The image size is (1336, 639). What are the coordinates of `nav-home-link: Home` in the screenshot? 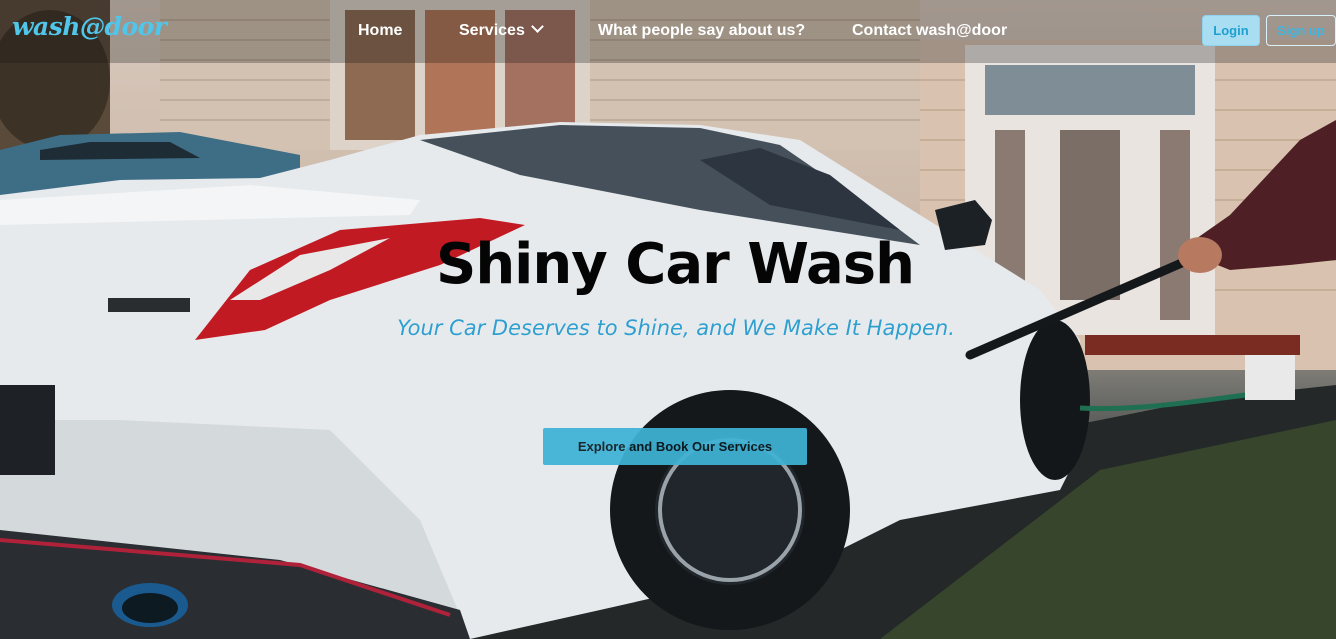 It's located at (380, 31).